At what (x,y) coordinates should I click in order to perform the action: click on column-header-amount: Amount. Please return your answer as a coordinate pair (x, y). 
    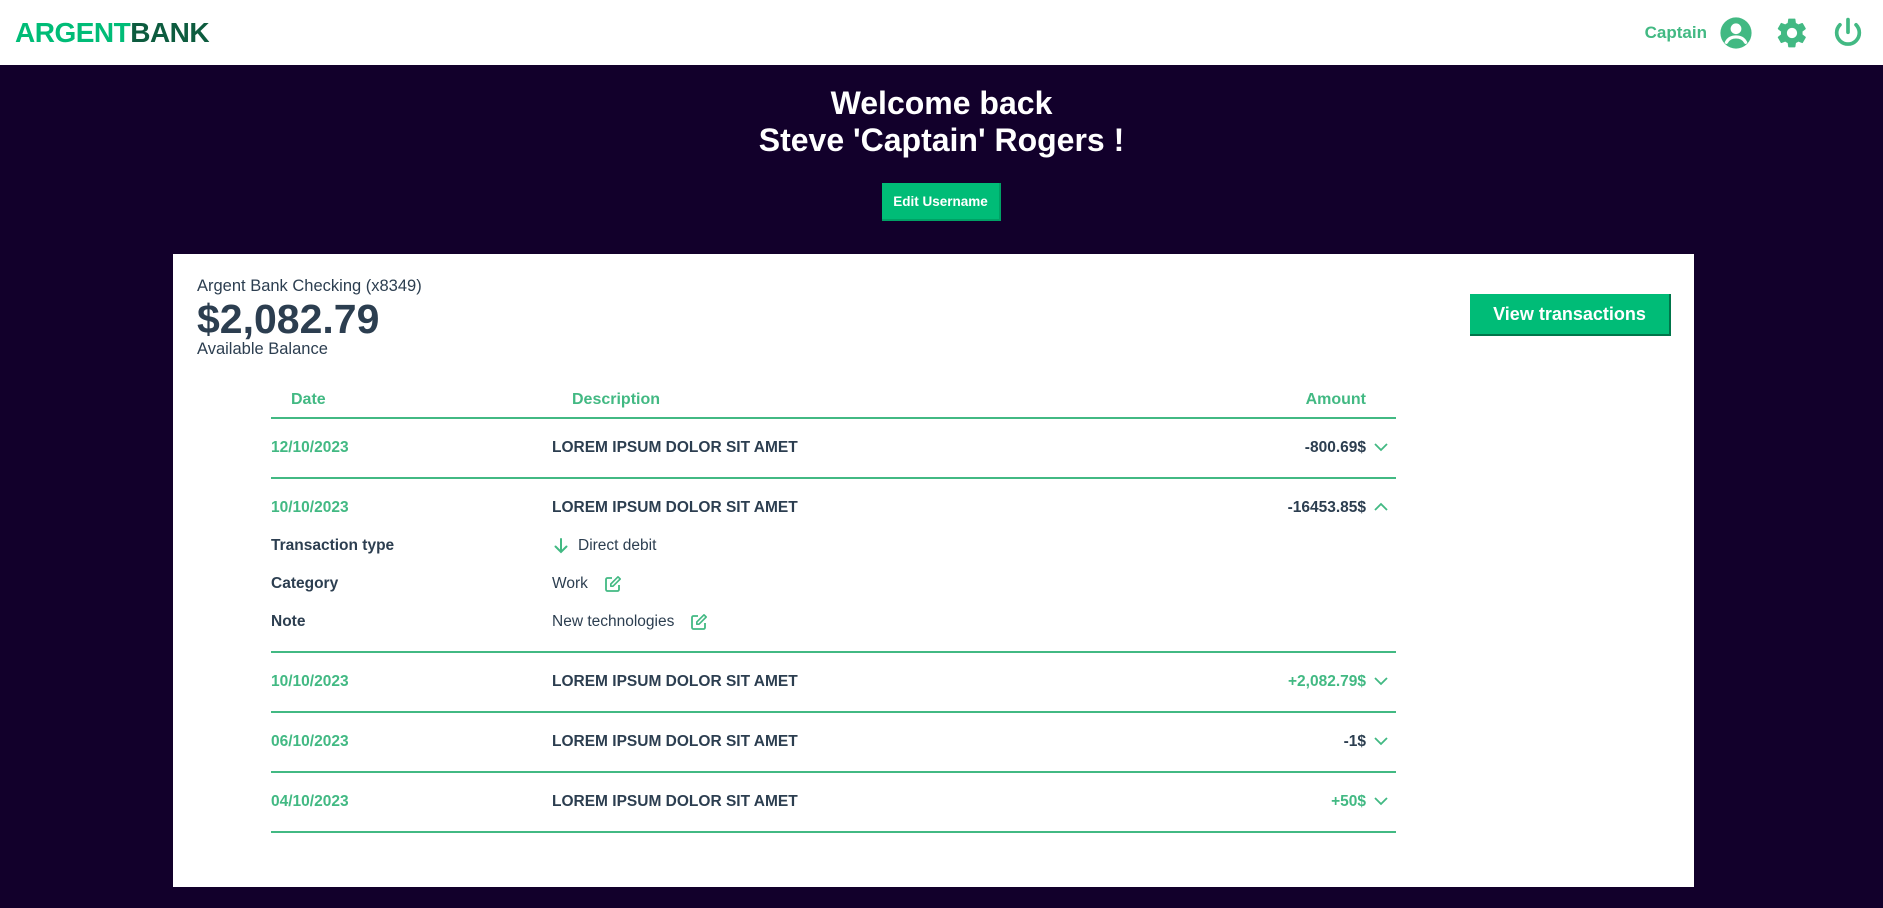
    Looking at the image, I should click on (1335, 399).